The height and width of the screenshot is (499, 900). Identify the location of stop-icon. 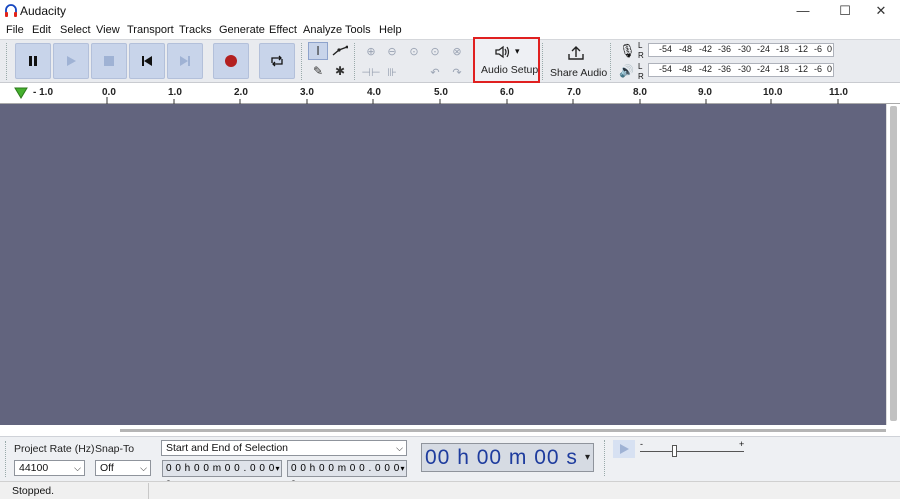
(109, 61).